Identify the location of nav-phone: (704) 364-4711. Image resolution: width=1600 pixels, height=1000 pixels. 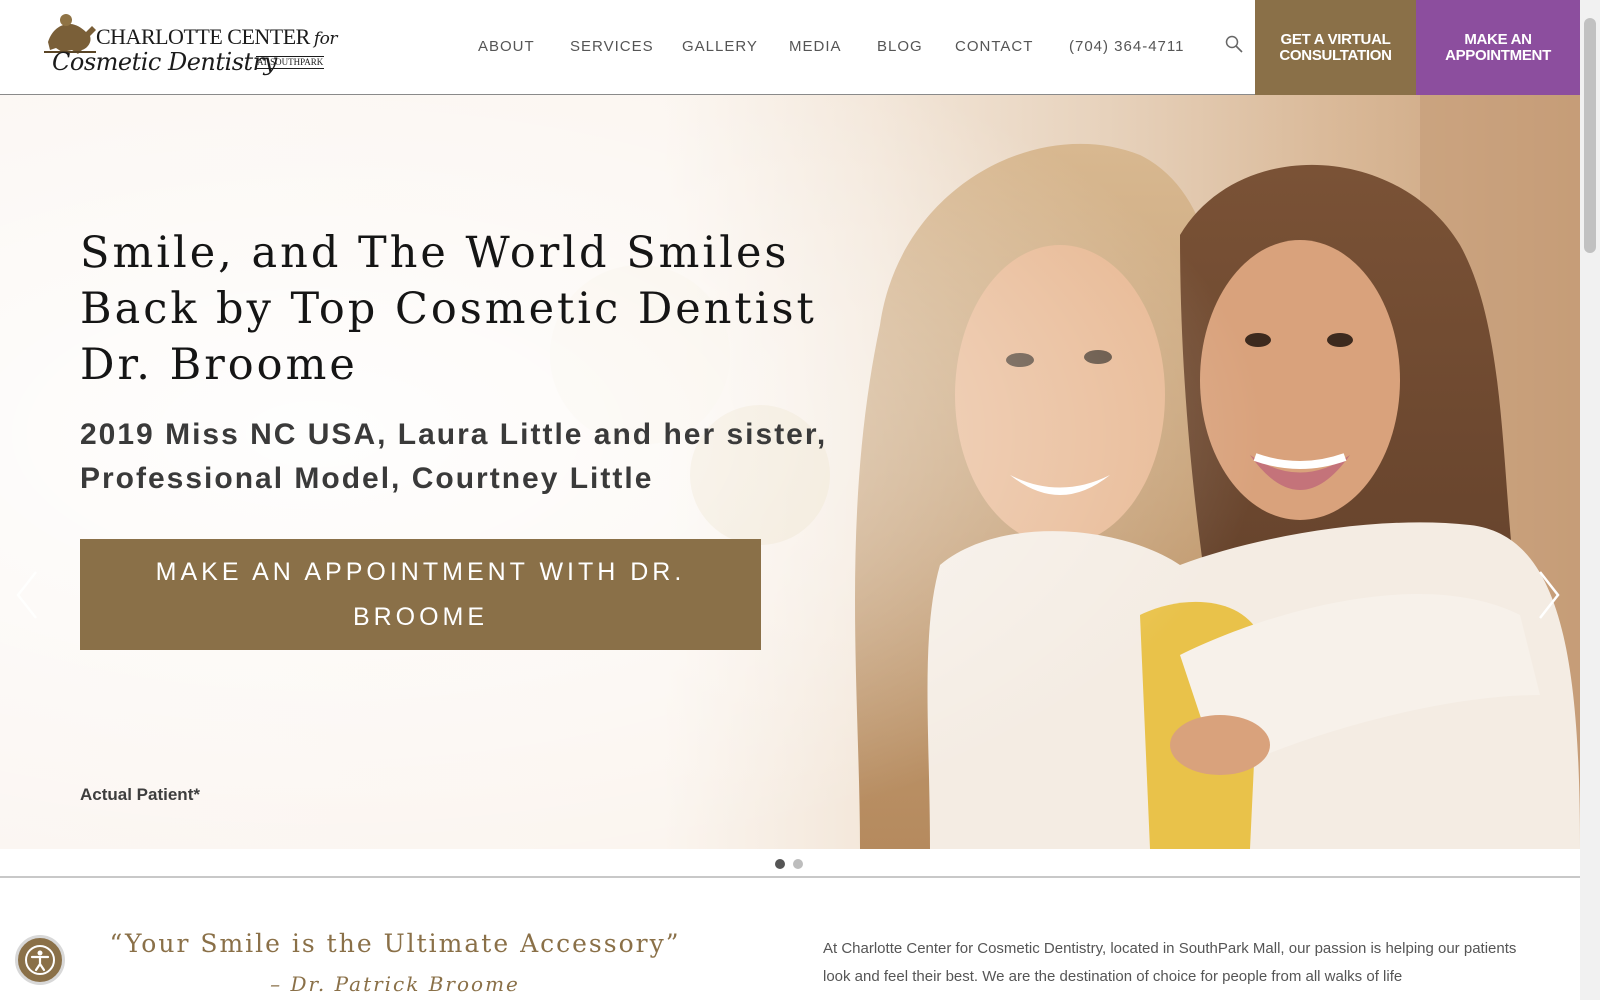
(1126, 46).